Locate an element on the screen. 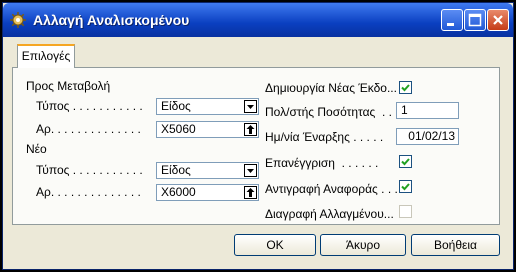 This screenshot has height=272, width=516. from-type-select: Είδος is located at coordinates (207, 106).